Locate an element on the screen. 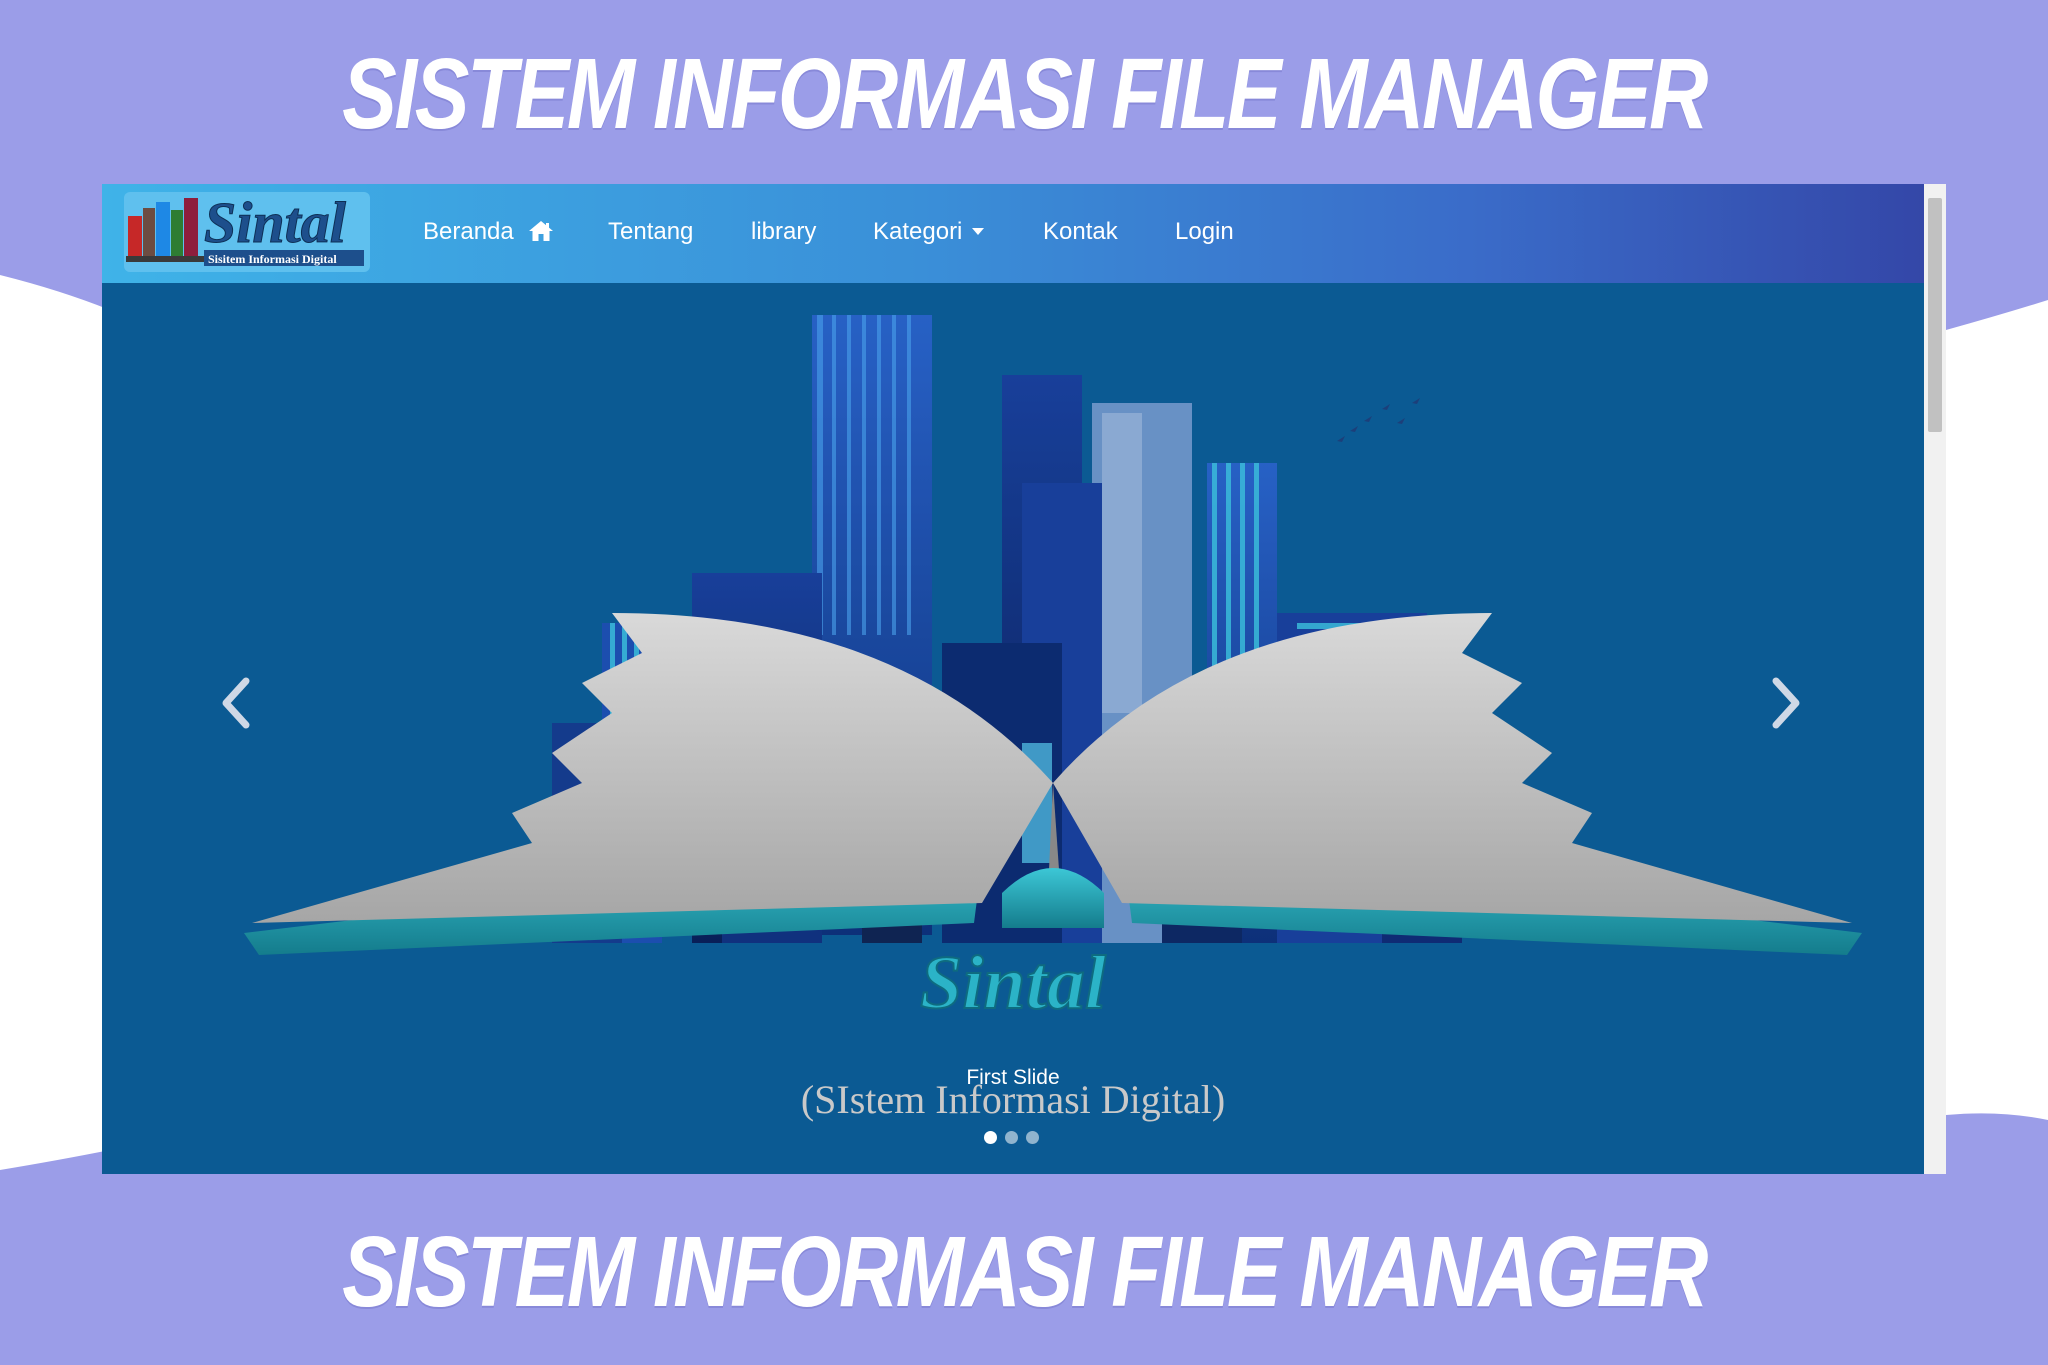  caret-down-icon is located at coordinates (978, 231).